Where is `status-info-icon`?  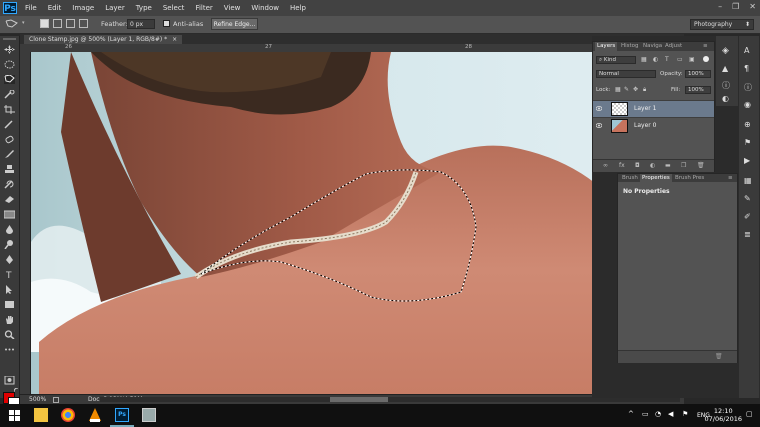 status-info-icon is located at coordinates (56, 400).